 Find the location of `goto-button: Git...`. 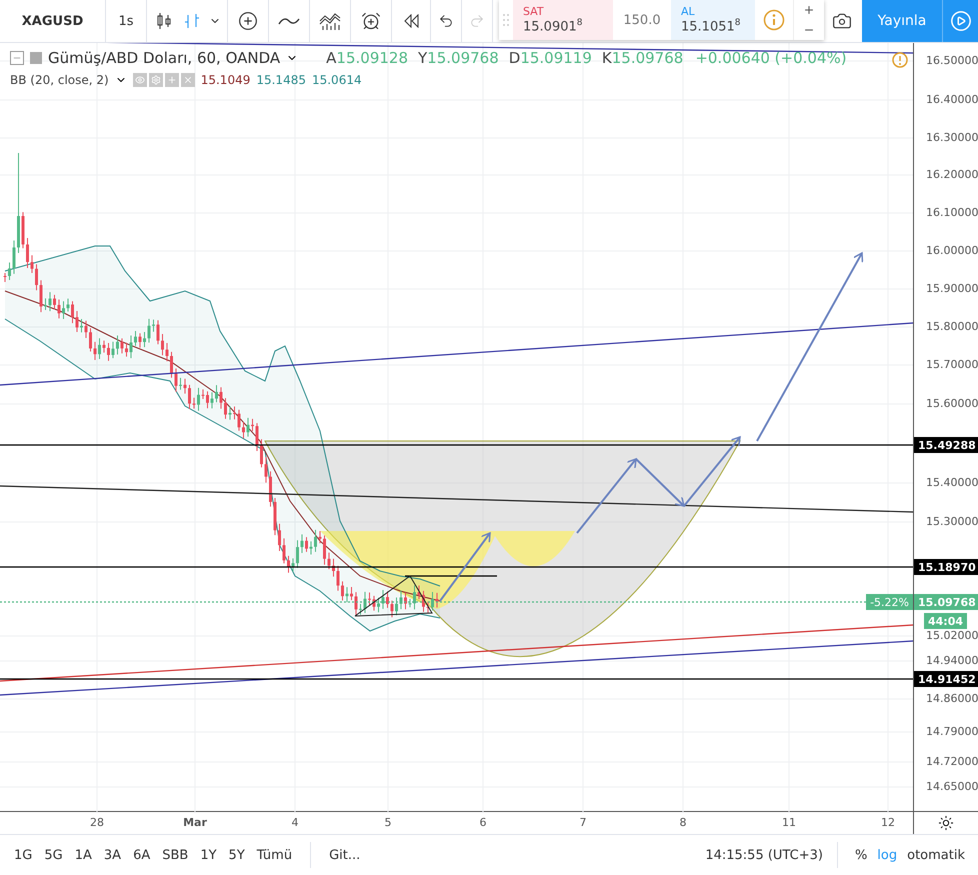

goto-button: Git... is located at coordinates (344, 855).